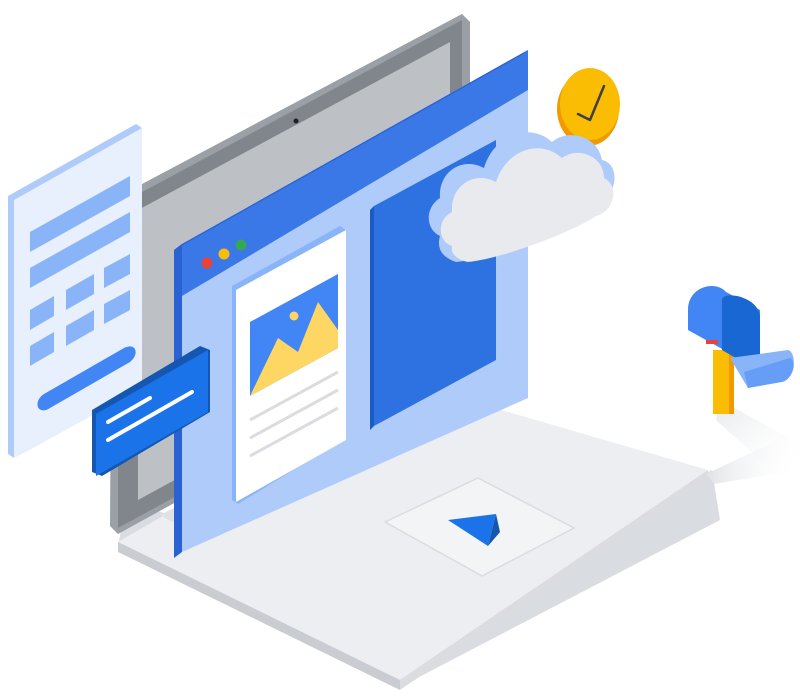  What do you see at coordinates (590, 104) in the screenshot?
I see `clock-face` at bounding box center [590, 104].